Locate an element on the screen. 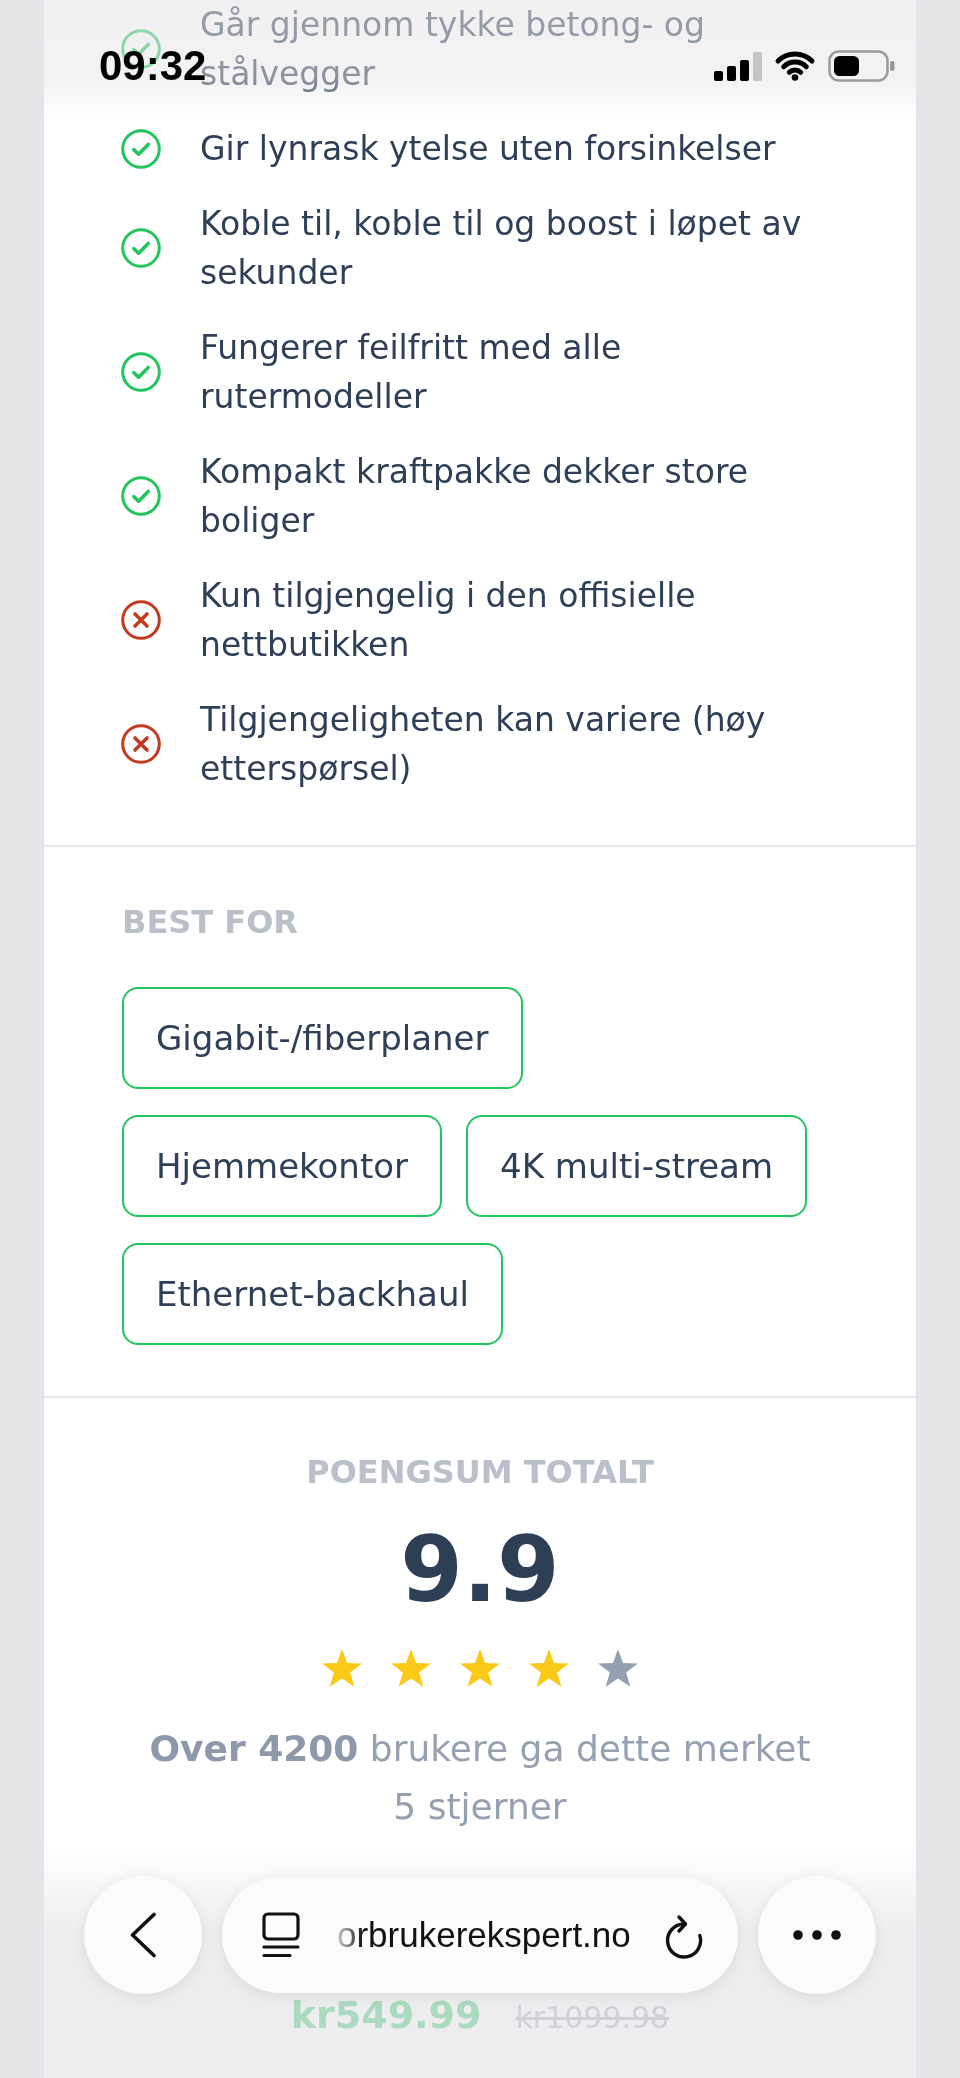 This screenshot has width=960, height=2078. wifi-icon is located at coordinates (795, 66).